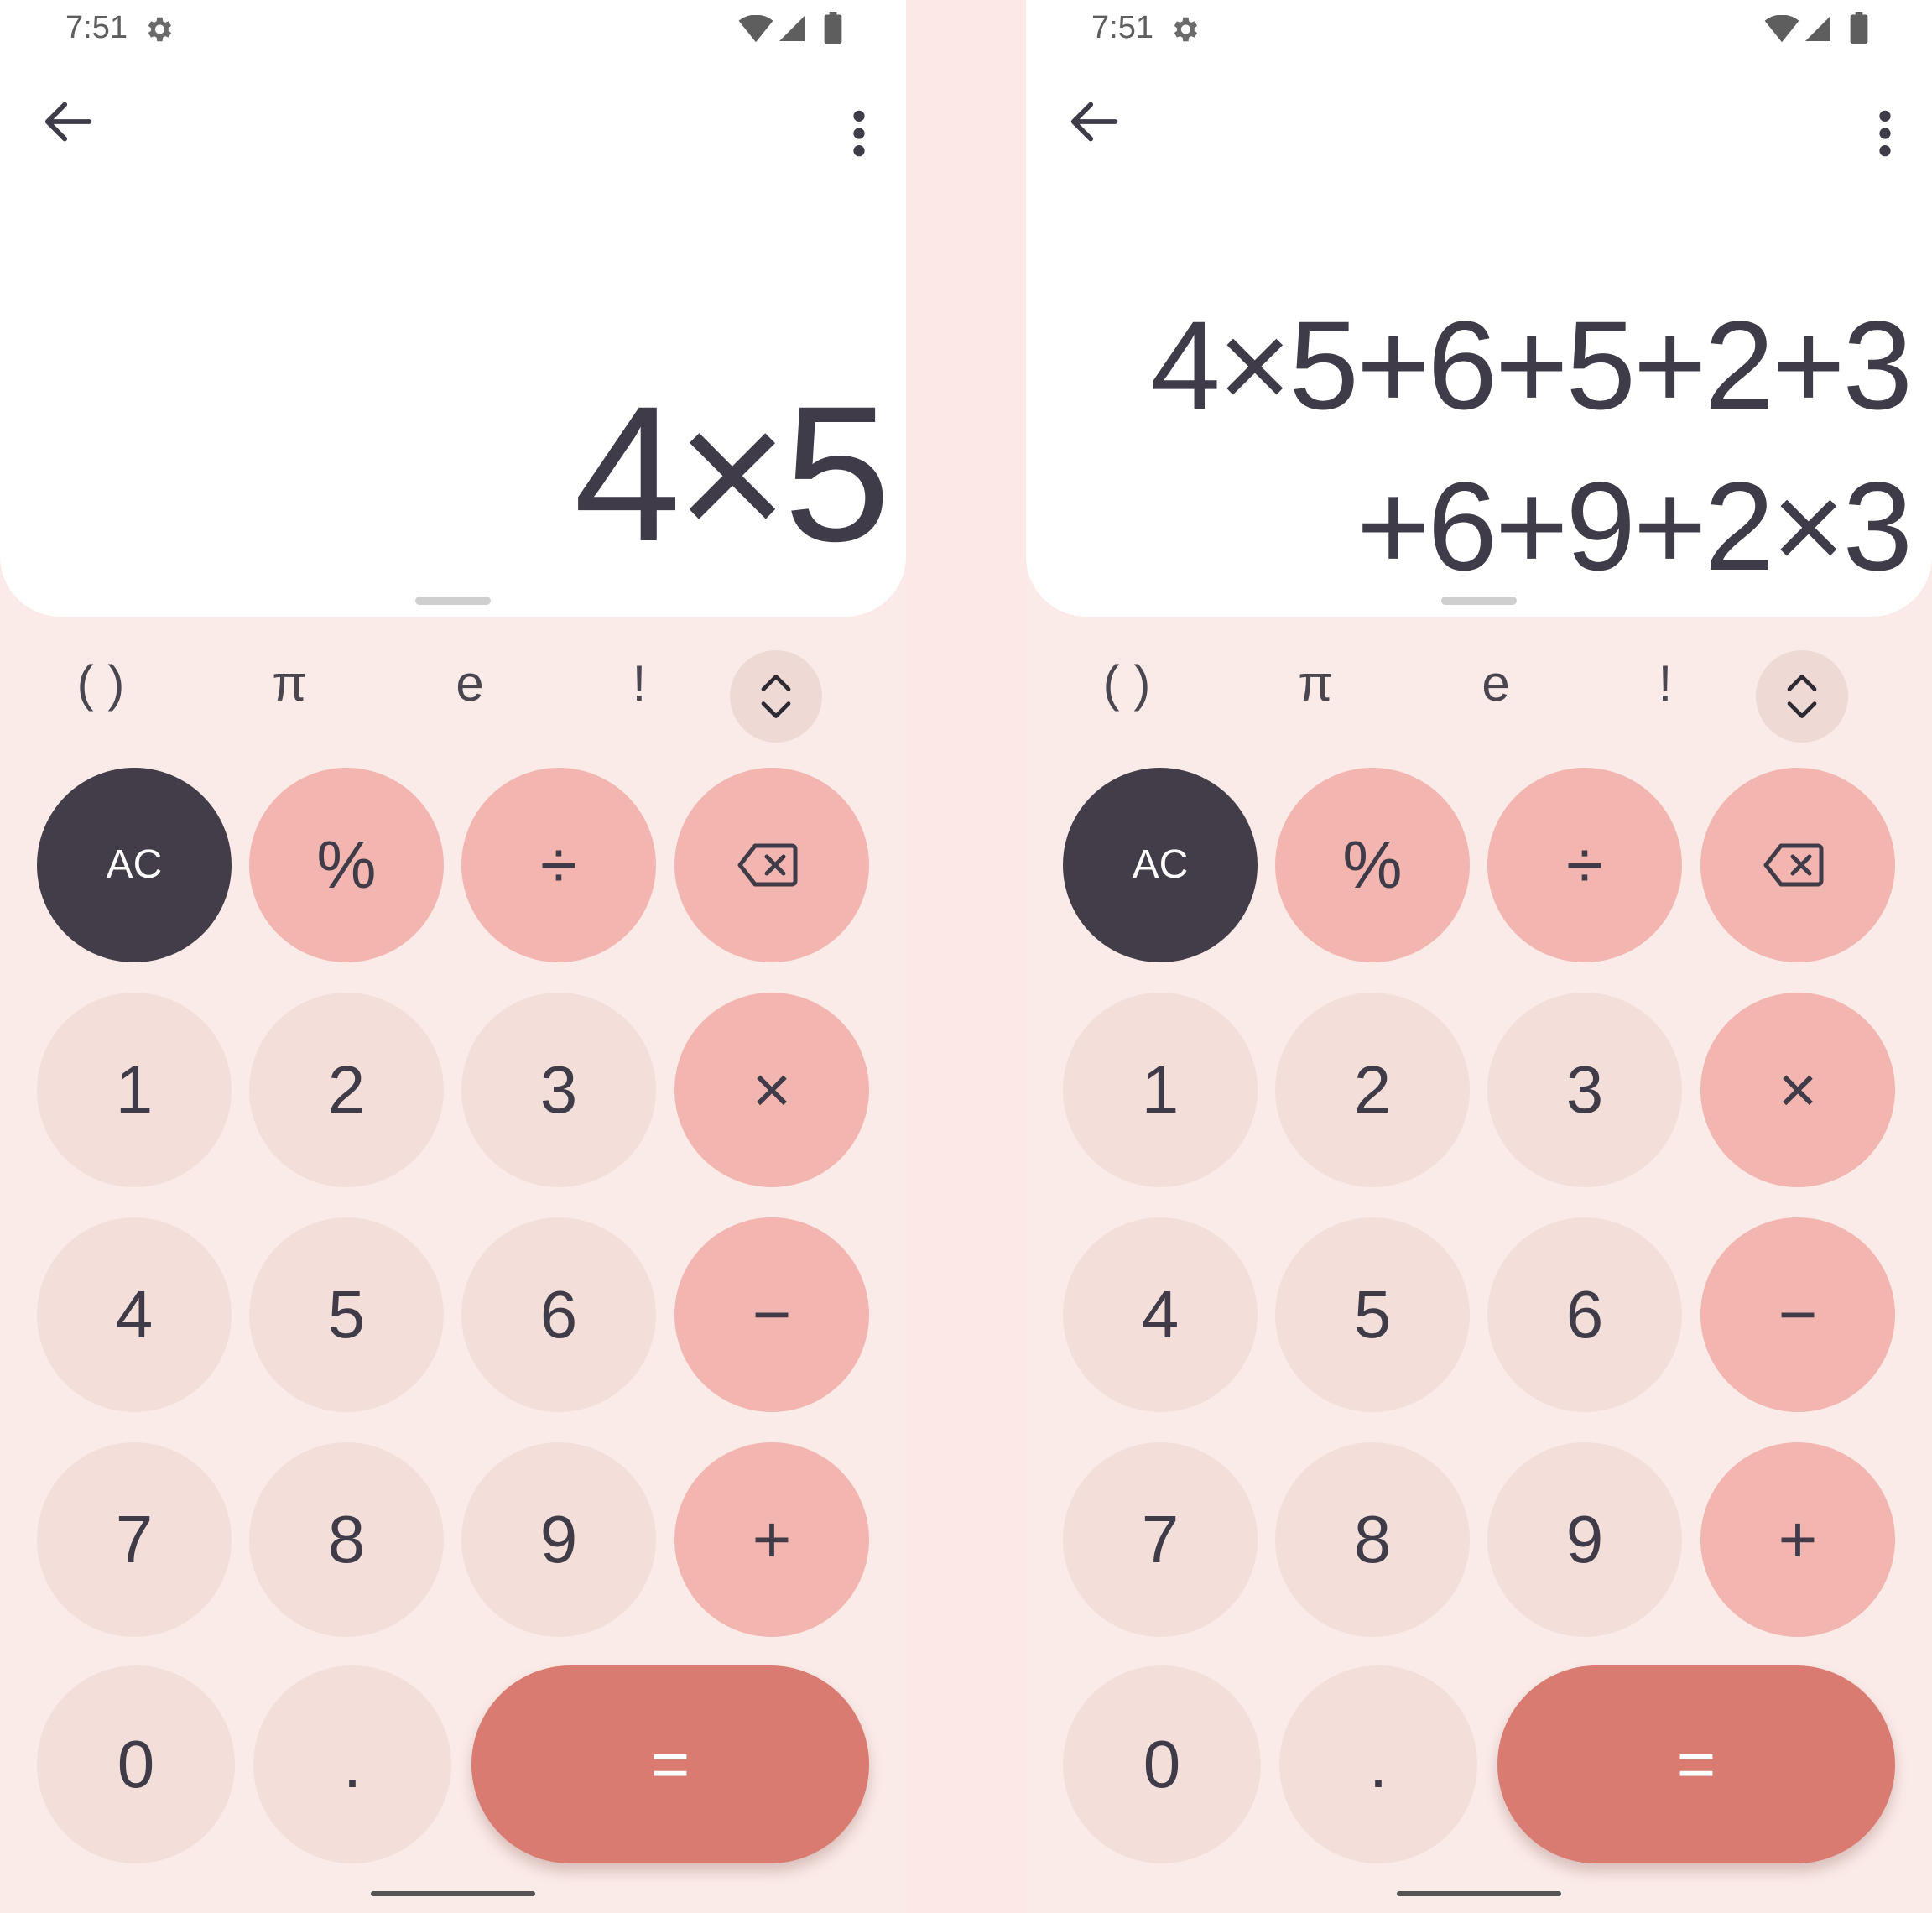  Describe the element at coordinates (732, 474) in the screenshot. I see `expression-display: 4×5` at that location.